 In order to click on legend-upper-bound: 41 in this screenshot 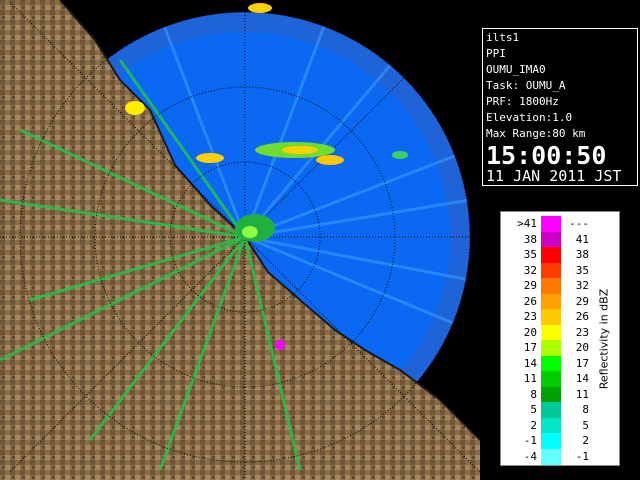, I will do `click(582, 239)`.